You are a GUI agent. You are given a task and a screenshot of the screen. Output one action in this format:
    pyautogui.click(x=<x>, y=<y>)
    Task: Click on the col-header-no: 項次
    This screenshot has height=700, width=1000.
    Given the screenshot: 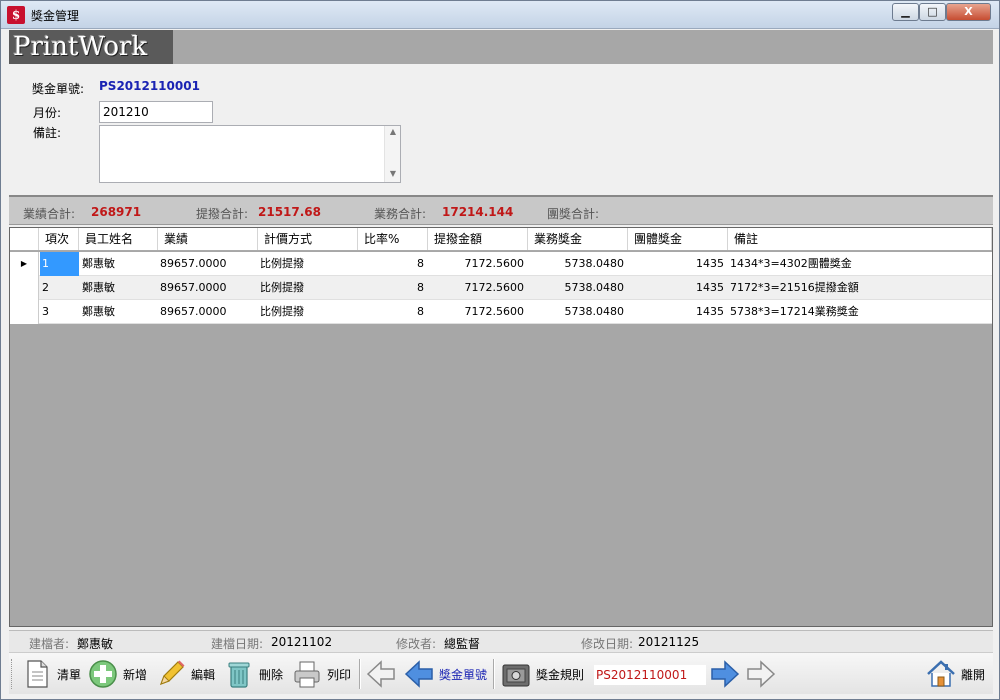 What is the action you would take?
    pyautogui.click(x=59, y=239)
    